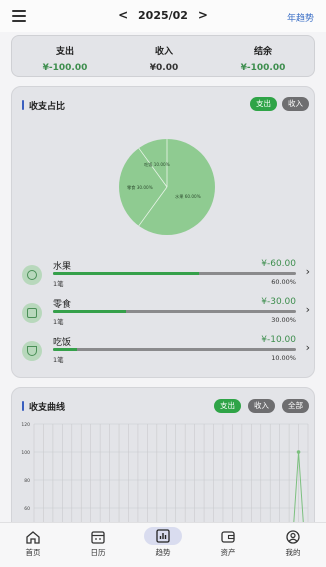  What do you see at coordinates (166, 353) in the screenshot?
I see `category-row: 吃饭 ¥-10.00 1笔 10.00% ›` at bounding box center [166, 353].